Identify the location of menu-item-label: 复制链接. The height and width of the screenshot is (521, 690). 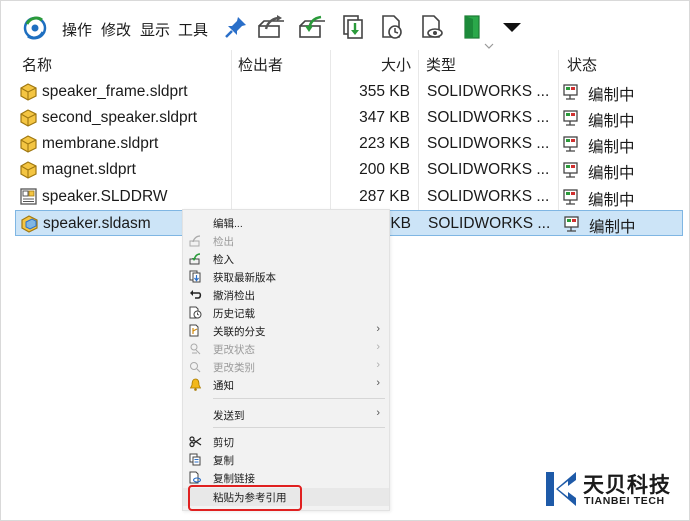
(234, 479).